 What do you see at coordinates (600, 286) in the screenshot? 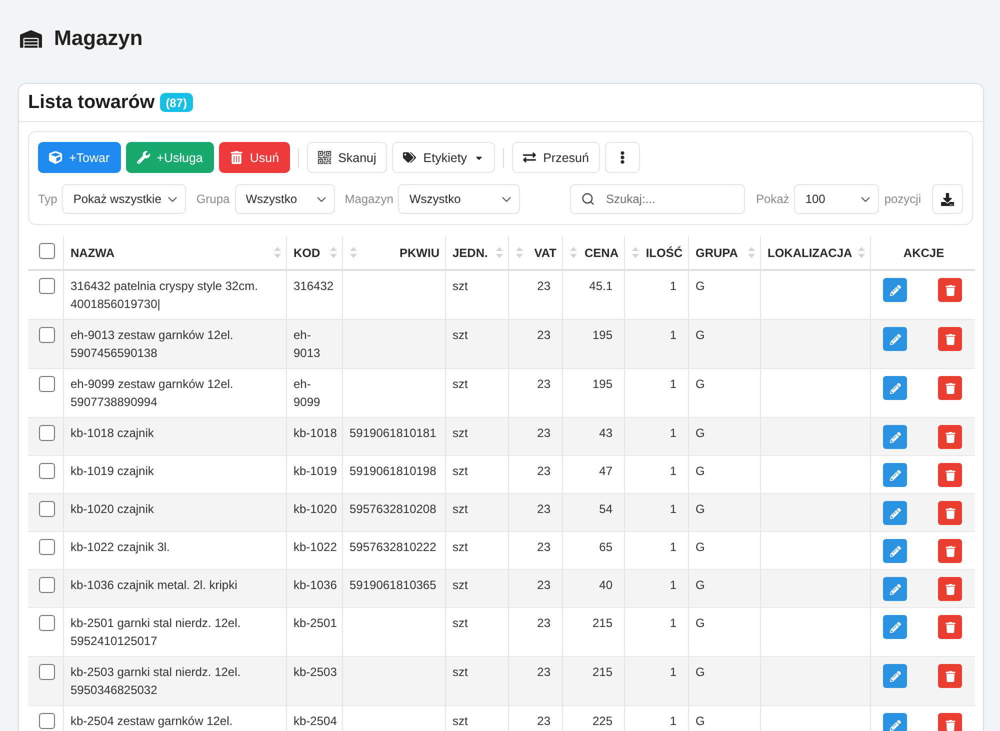
I see `table-cell: 45.1` at bounding box center [600, 286].